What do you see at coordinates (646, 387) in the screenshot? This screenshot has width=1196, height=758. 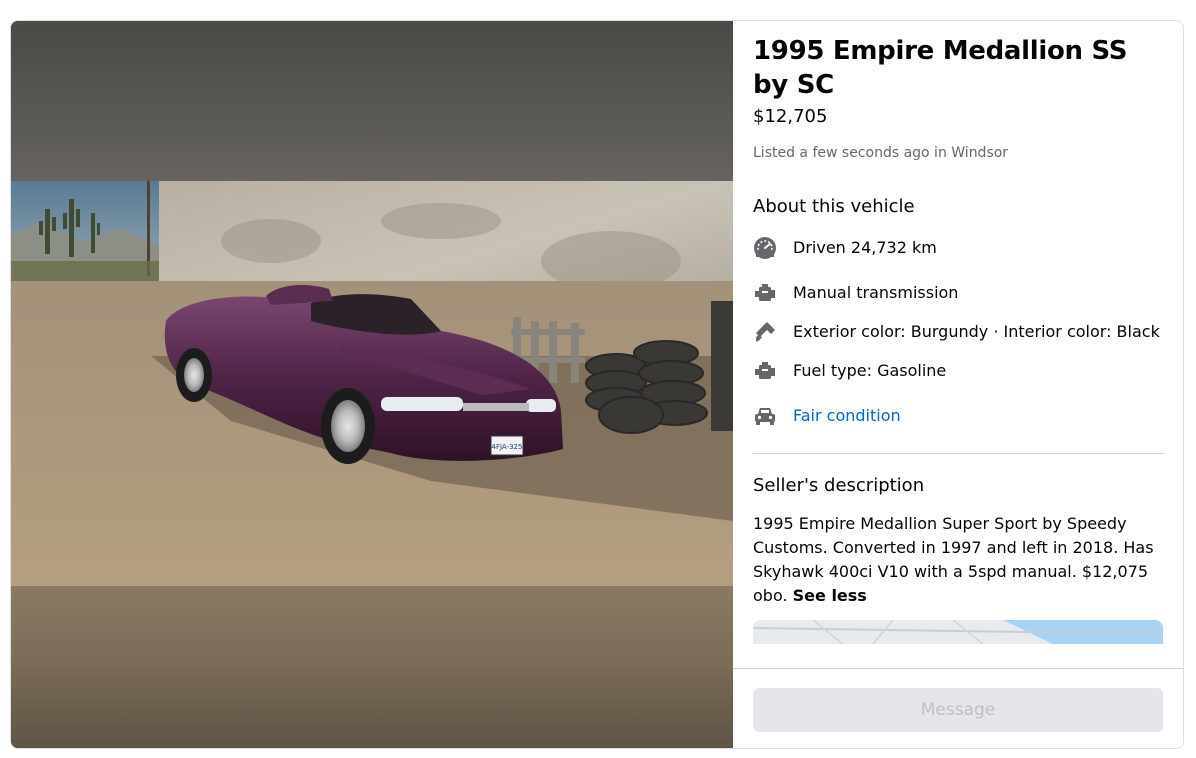 I see `tire-stack` at bounding box center [646, 387].